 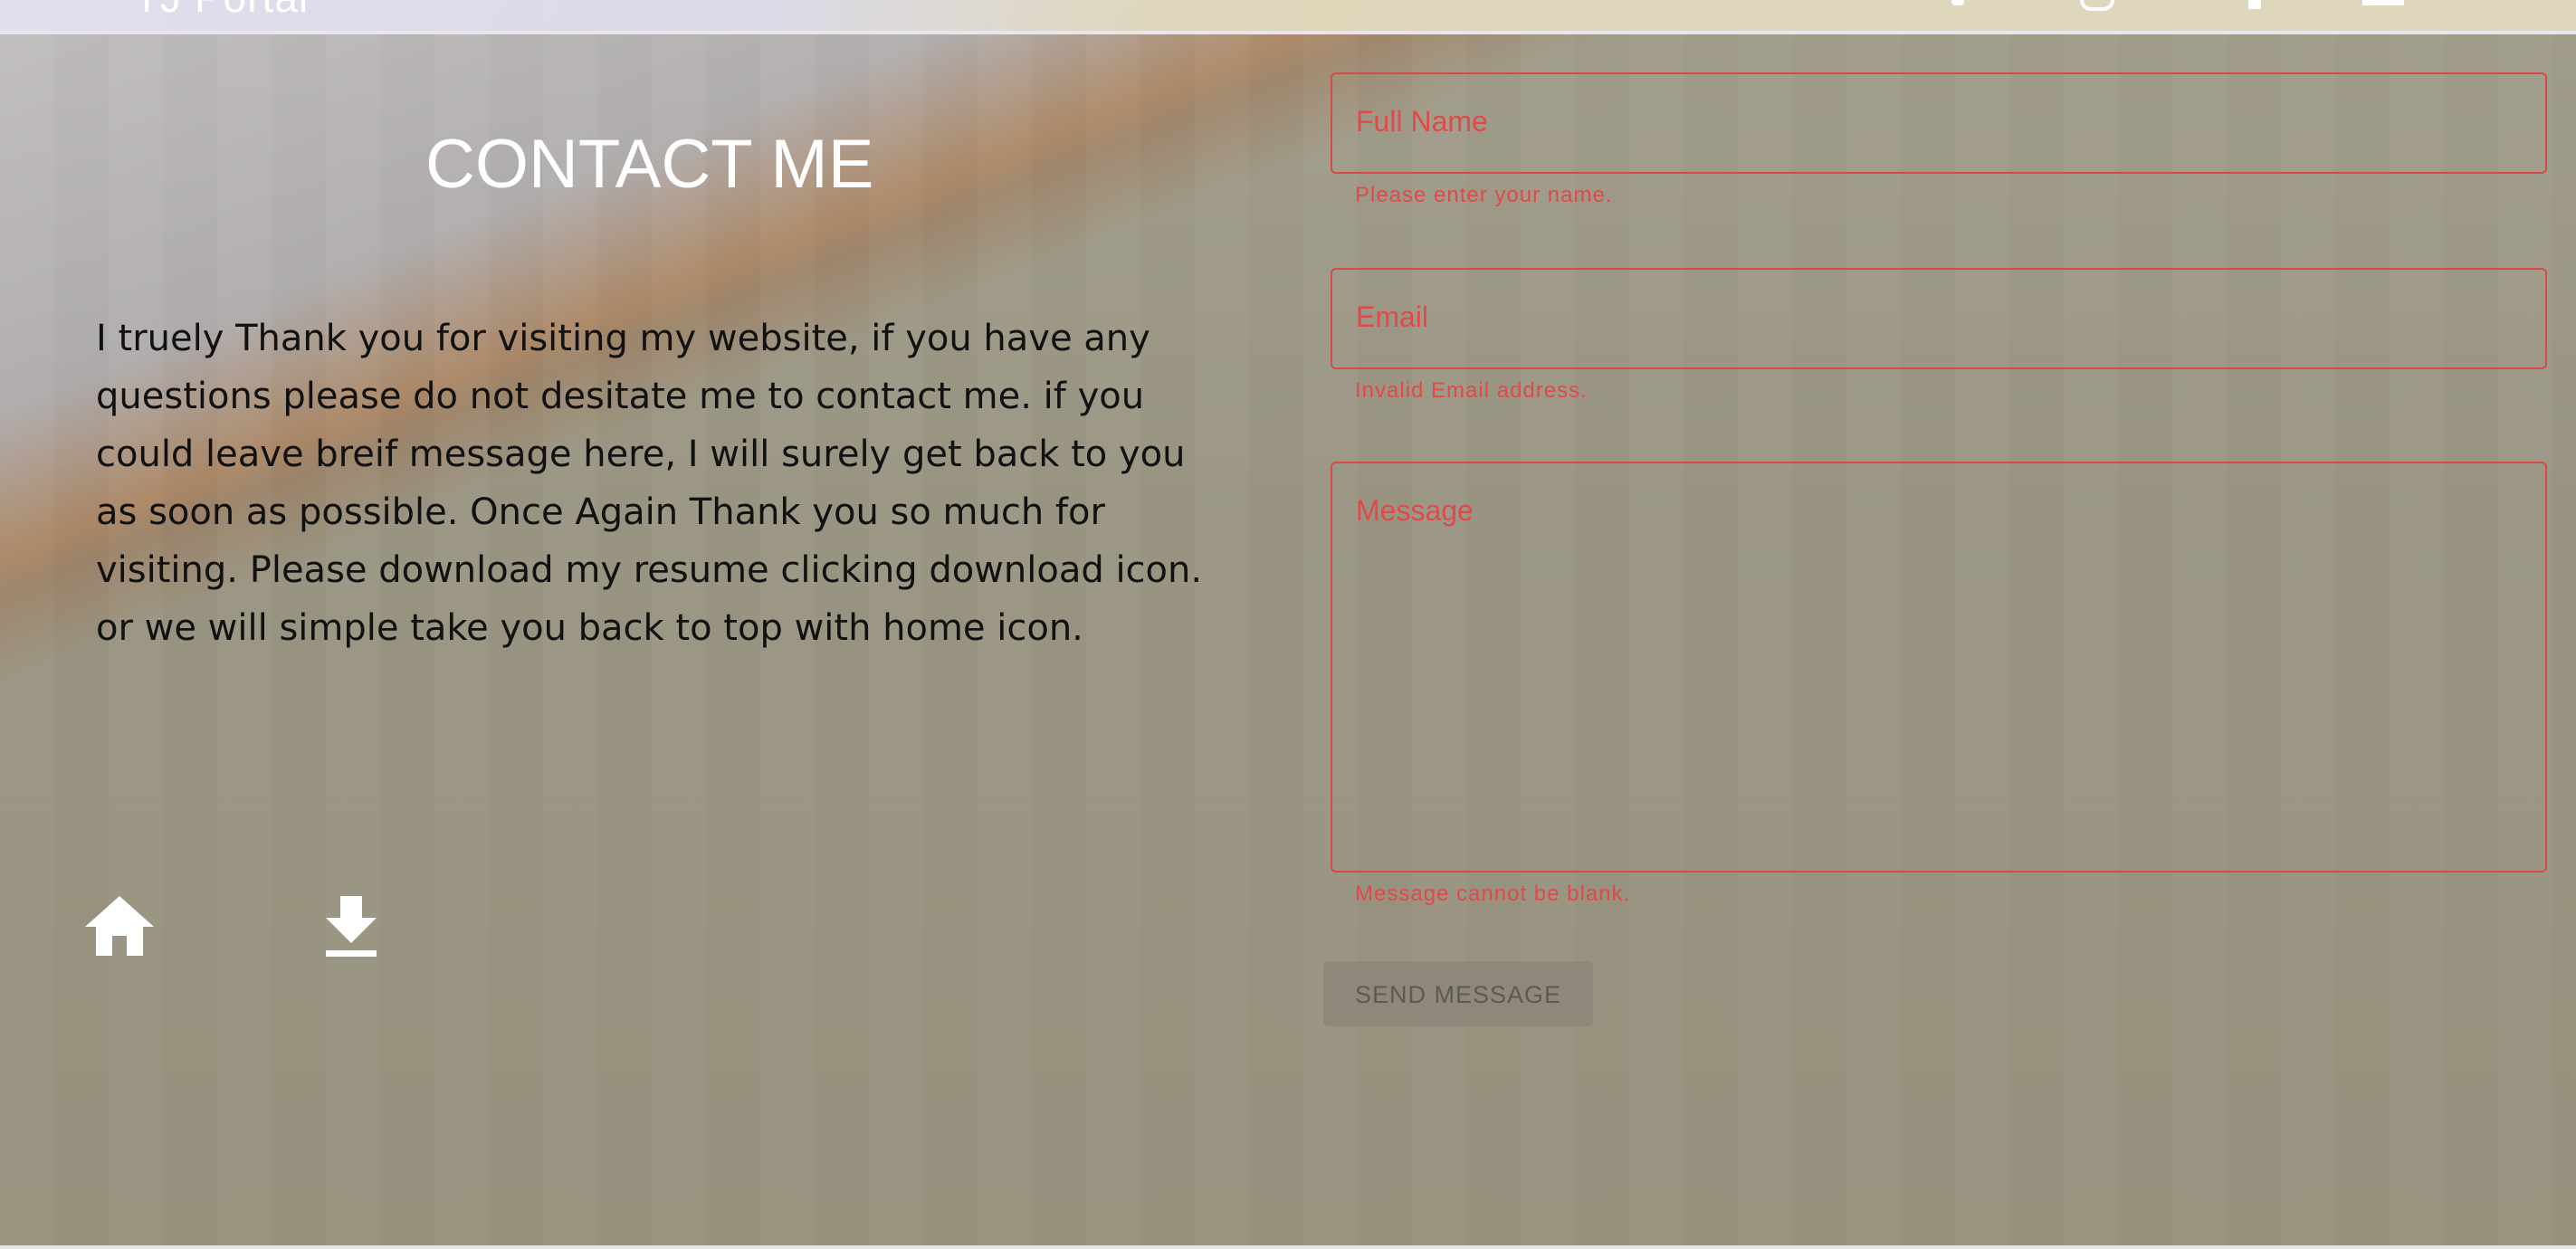 I want to click on menu-icon, so click(x=2383, y=2).